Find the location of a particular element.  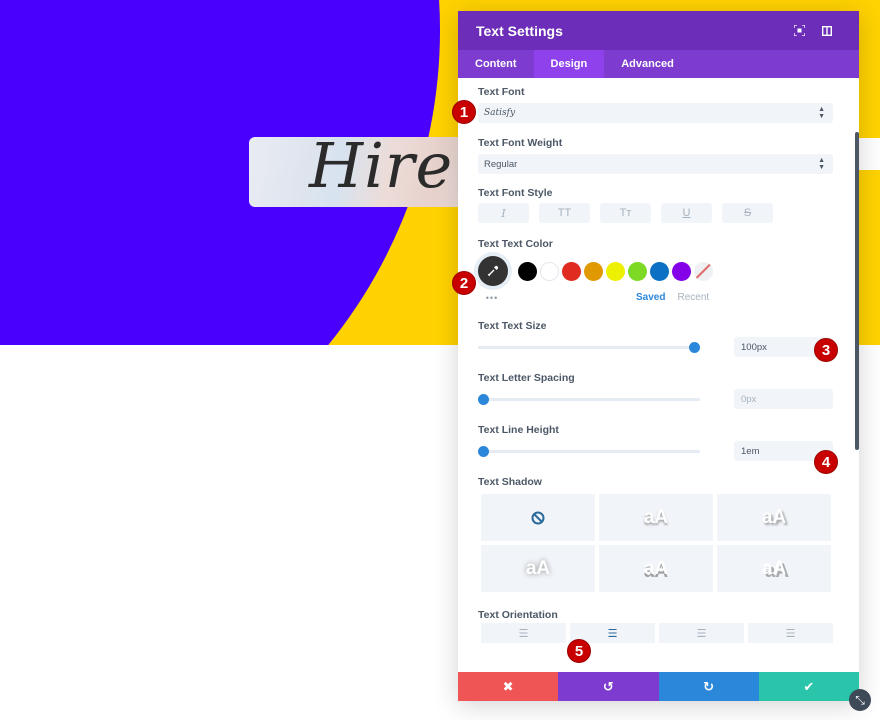

text-font-select: Satisfy ▲ ▼ is located at coordinates (655, 113).